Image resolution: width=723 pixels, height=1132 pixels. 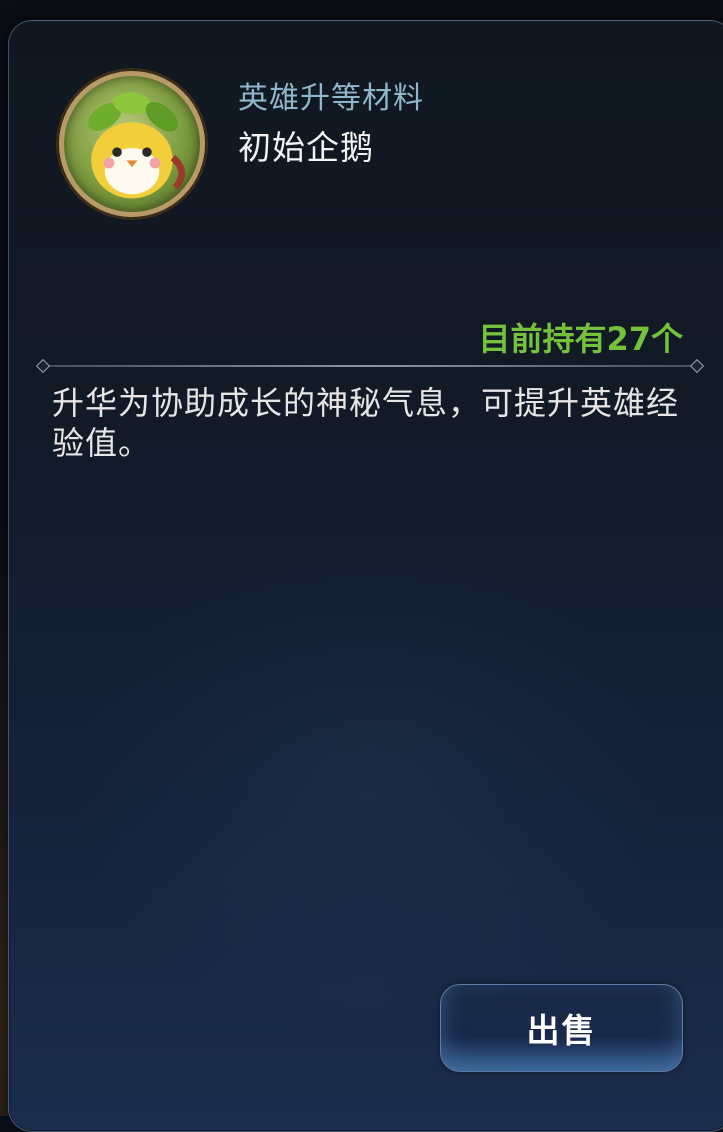 What do you see at coordinates (366, 423) in the screenshot?
I see `item-description: 升华为协助成长的神秘气息，可提升英雄经验值。` at bounding box center [366, 423].